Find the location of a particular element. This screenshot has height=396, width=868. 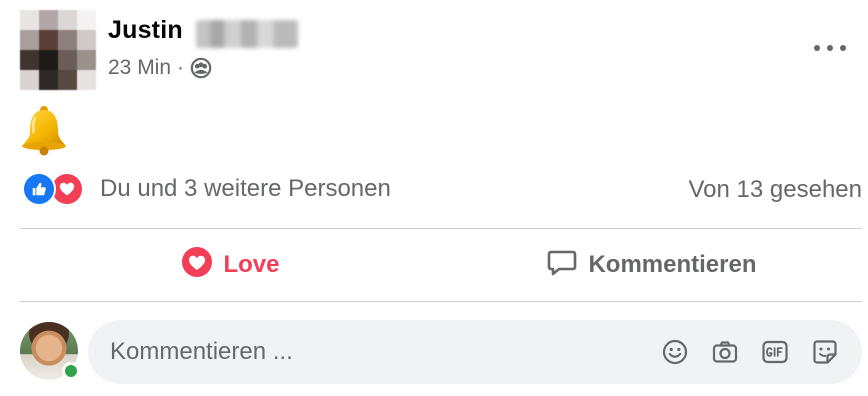

author-avatar is located at coordinates (58, 50).